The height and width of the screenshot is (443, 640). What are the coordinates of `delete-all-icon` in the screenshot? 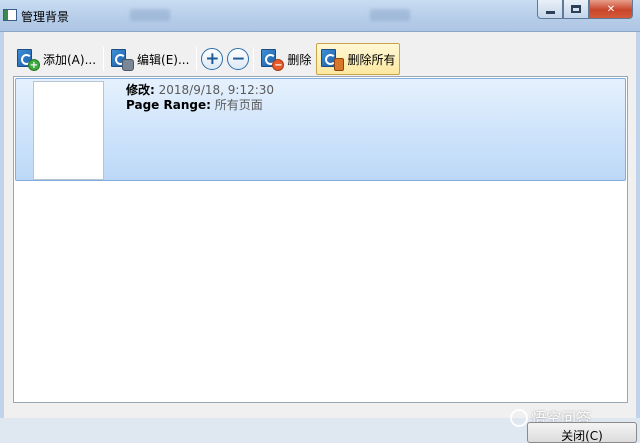 It's located at (332, 59).